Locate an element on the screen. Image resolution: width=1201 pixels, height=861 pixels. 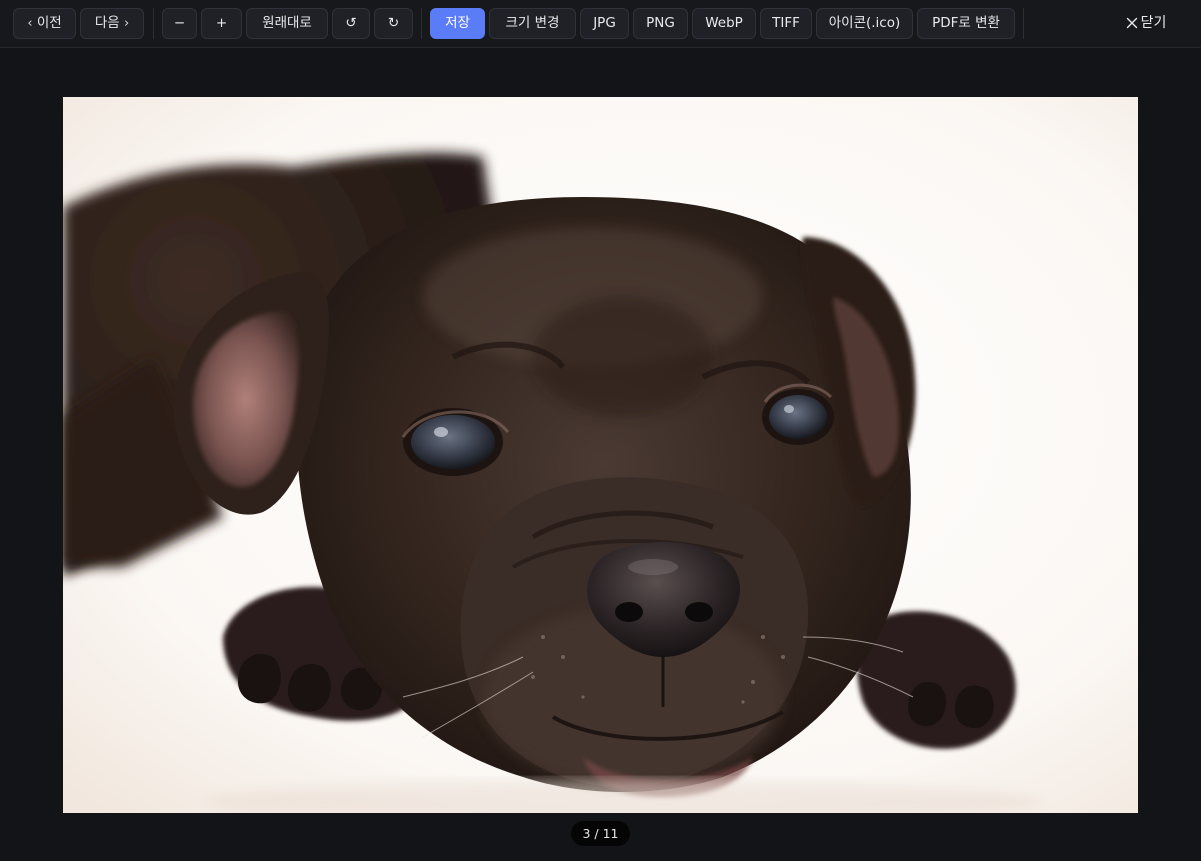
ico-label: 아이콘(.ico) is located at coordinates (864, 23).